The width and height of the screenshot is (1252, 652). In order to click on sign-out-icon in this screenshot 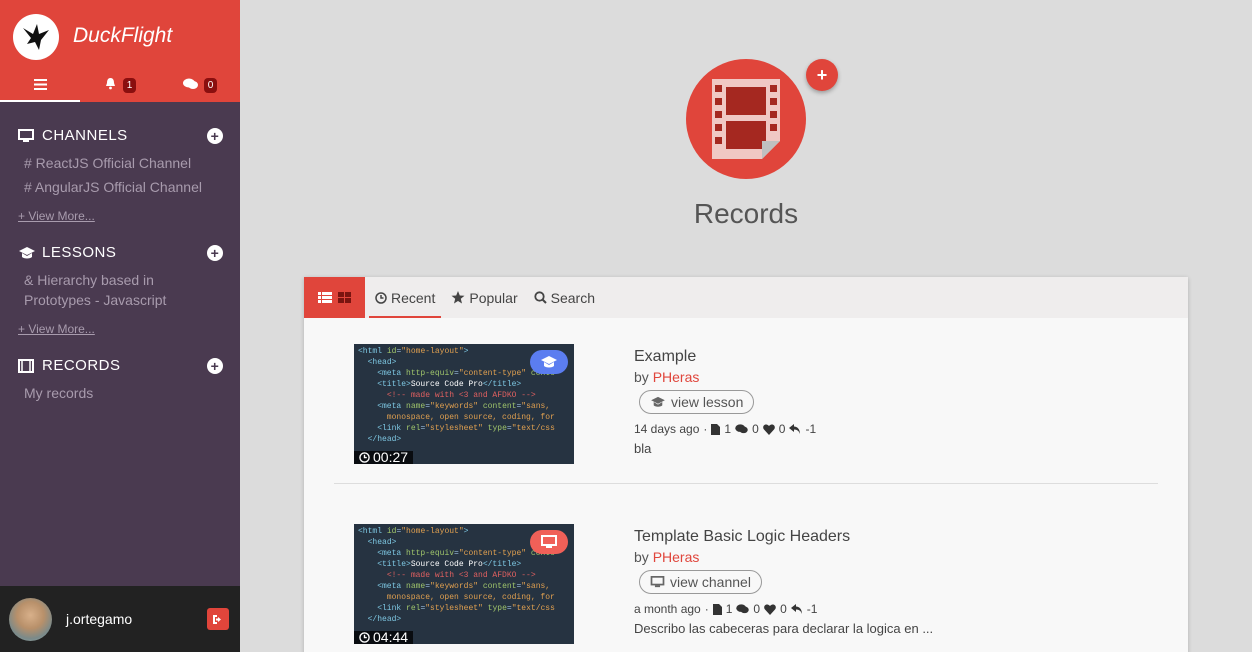, I will do `click(217, 619)`.